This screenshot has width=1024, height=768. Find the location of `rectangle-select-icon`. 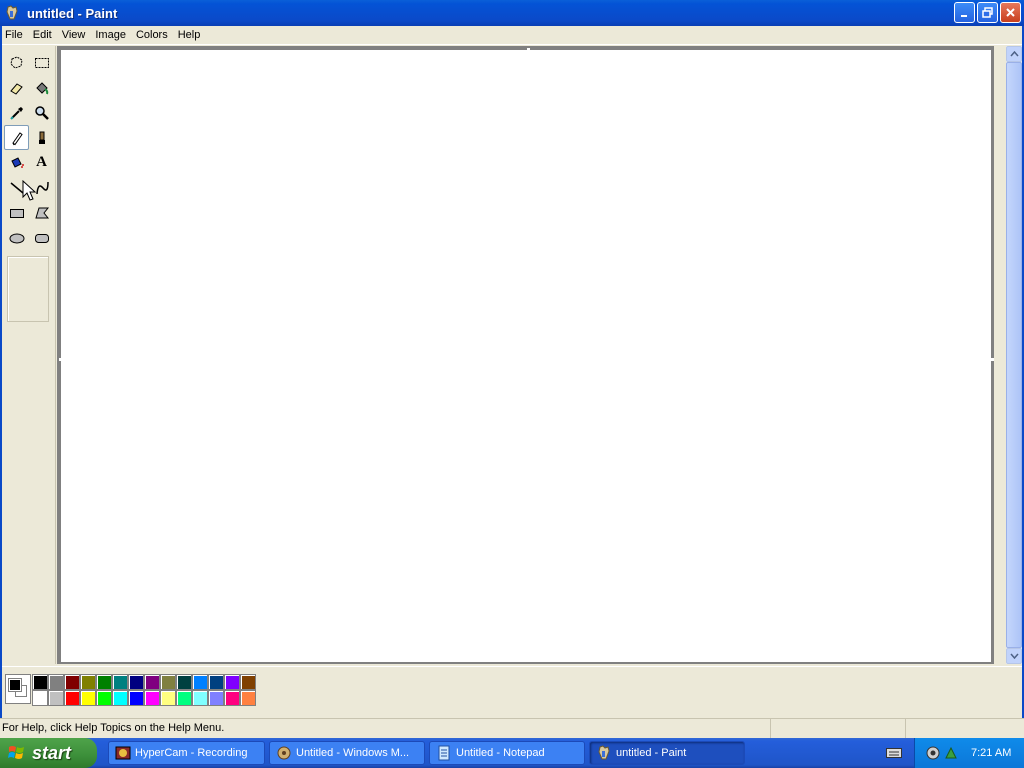

rectangle-select-icon is located at coordinates (41, 62).